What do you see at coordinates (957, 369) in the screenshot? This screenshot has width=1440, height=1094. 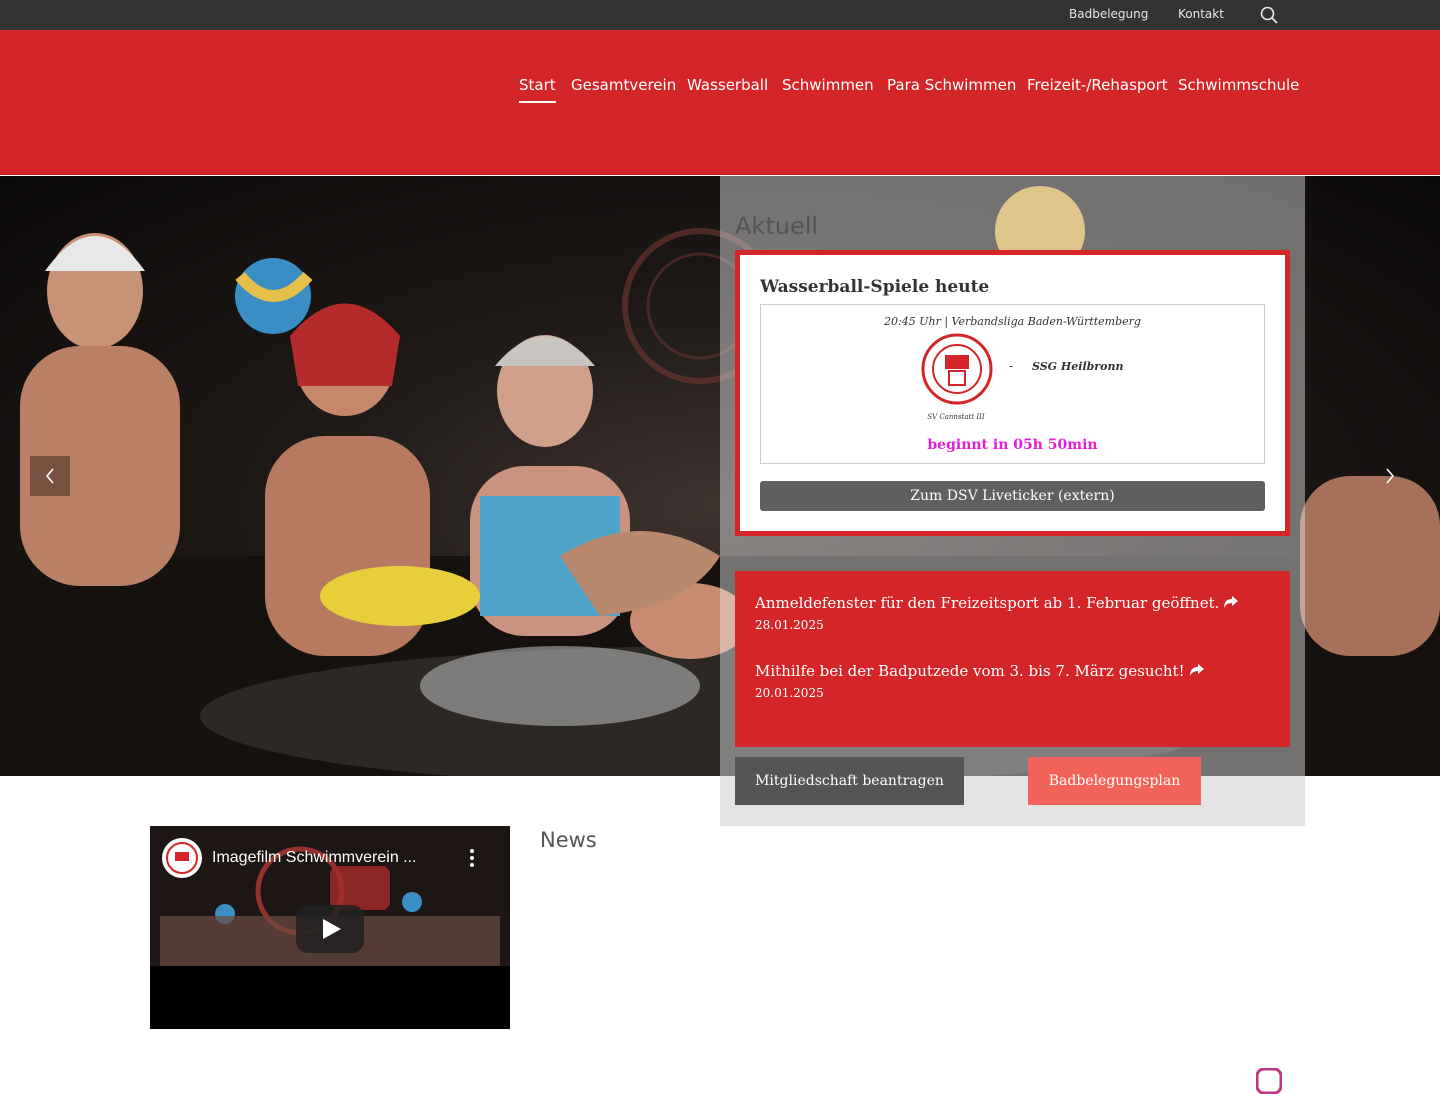 I see `club-logo-icon` at bounding box center [957, 369].